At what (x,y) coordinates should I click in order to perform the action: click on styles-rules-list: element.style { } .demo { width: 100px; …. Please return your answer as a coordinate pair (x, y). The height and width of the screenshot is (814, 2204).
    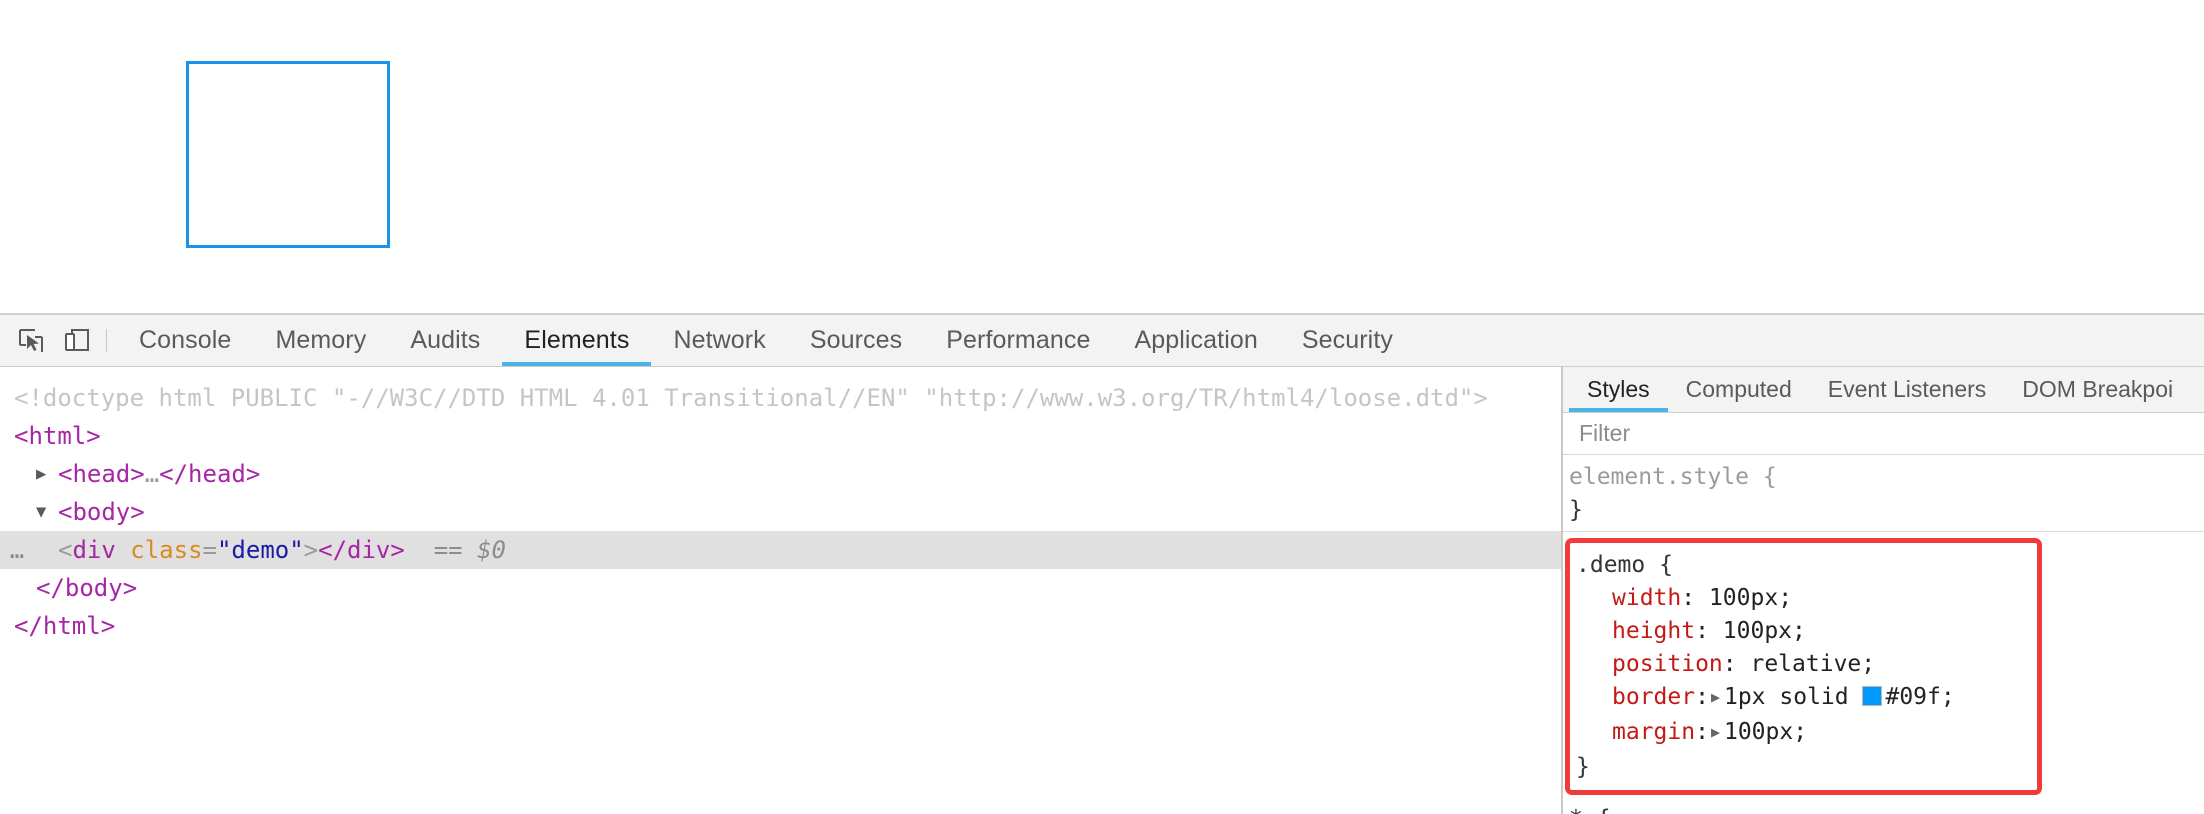
    Looking at the image, I should click on (1883, 634).